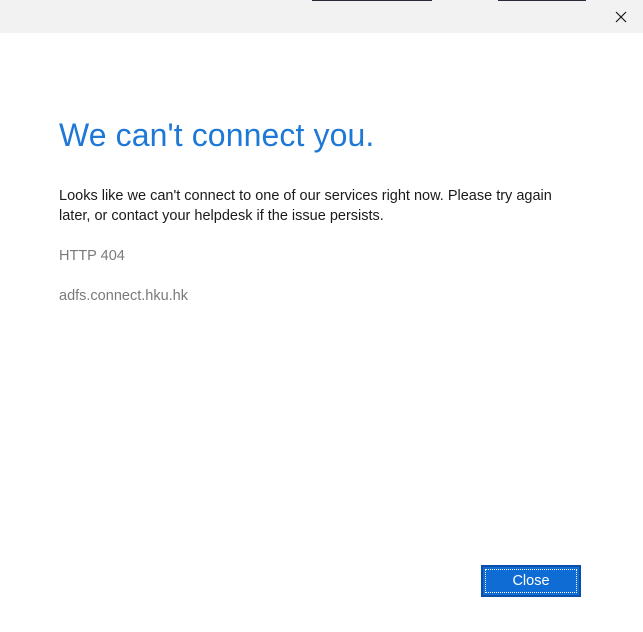 Image resolution: width=643 pixels, height=632 pixels. Describe the element at coordinates (621, 17) in the screenshot. I see `close-icon` at that location.